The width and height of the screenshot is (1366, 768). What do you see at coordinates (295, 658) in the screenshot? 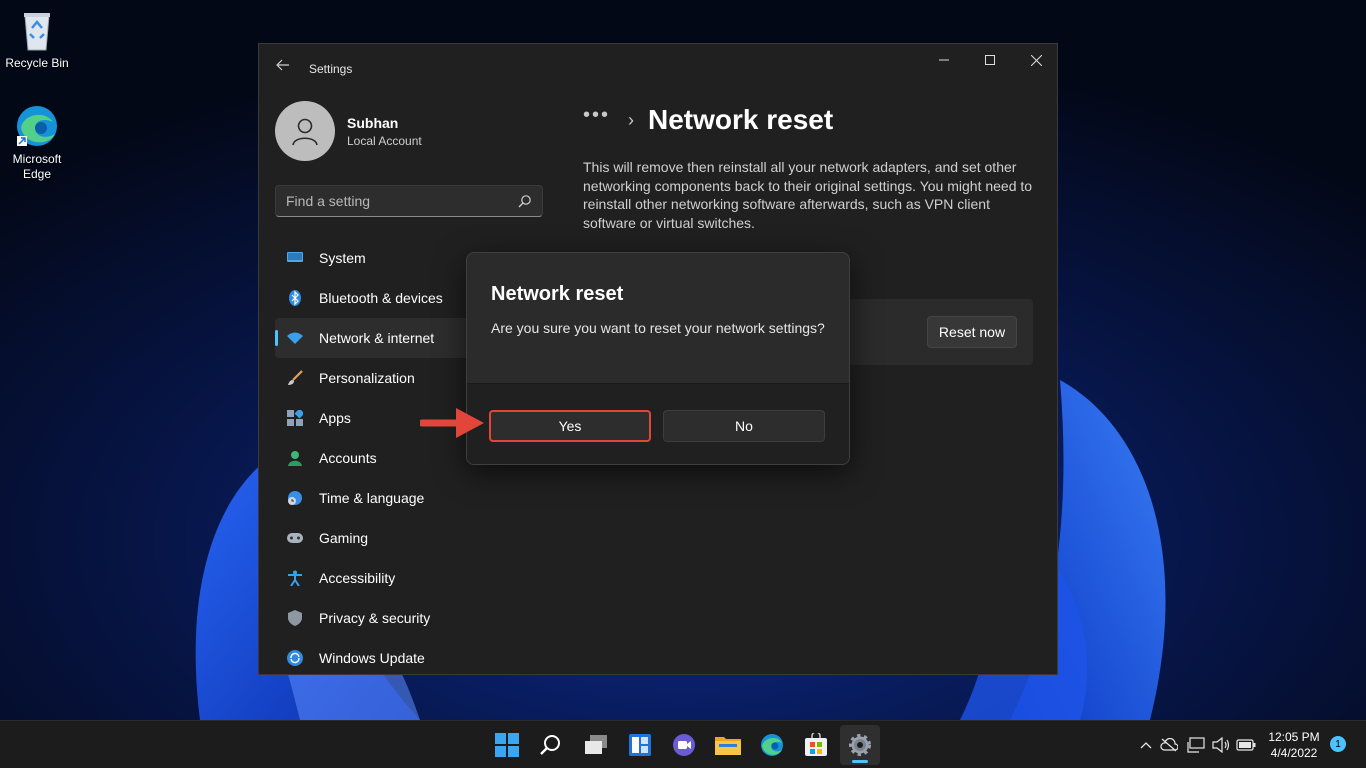
I see `update-icon` at bounding box center [295, 658].